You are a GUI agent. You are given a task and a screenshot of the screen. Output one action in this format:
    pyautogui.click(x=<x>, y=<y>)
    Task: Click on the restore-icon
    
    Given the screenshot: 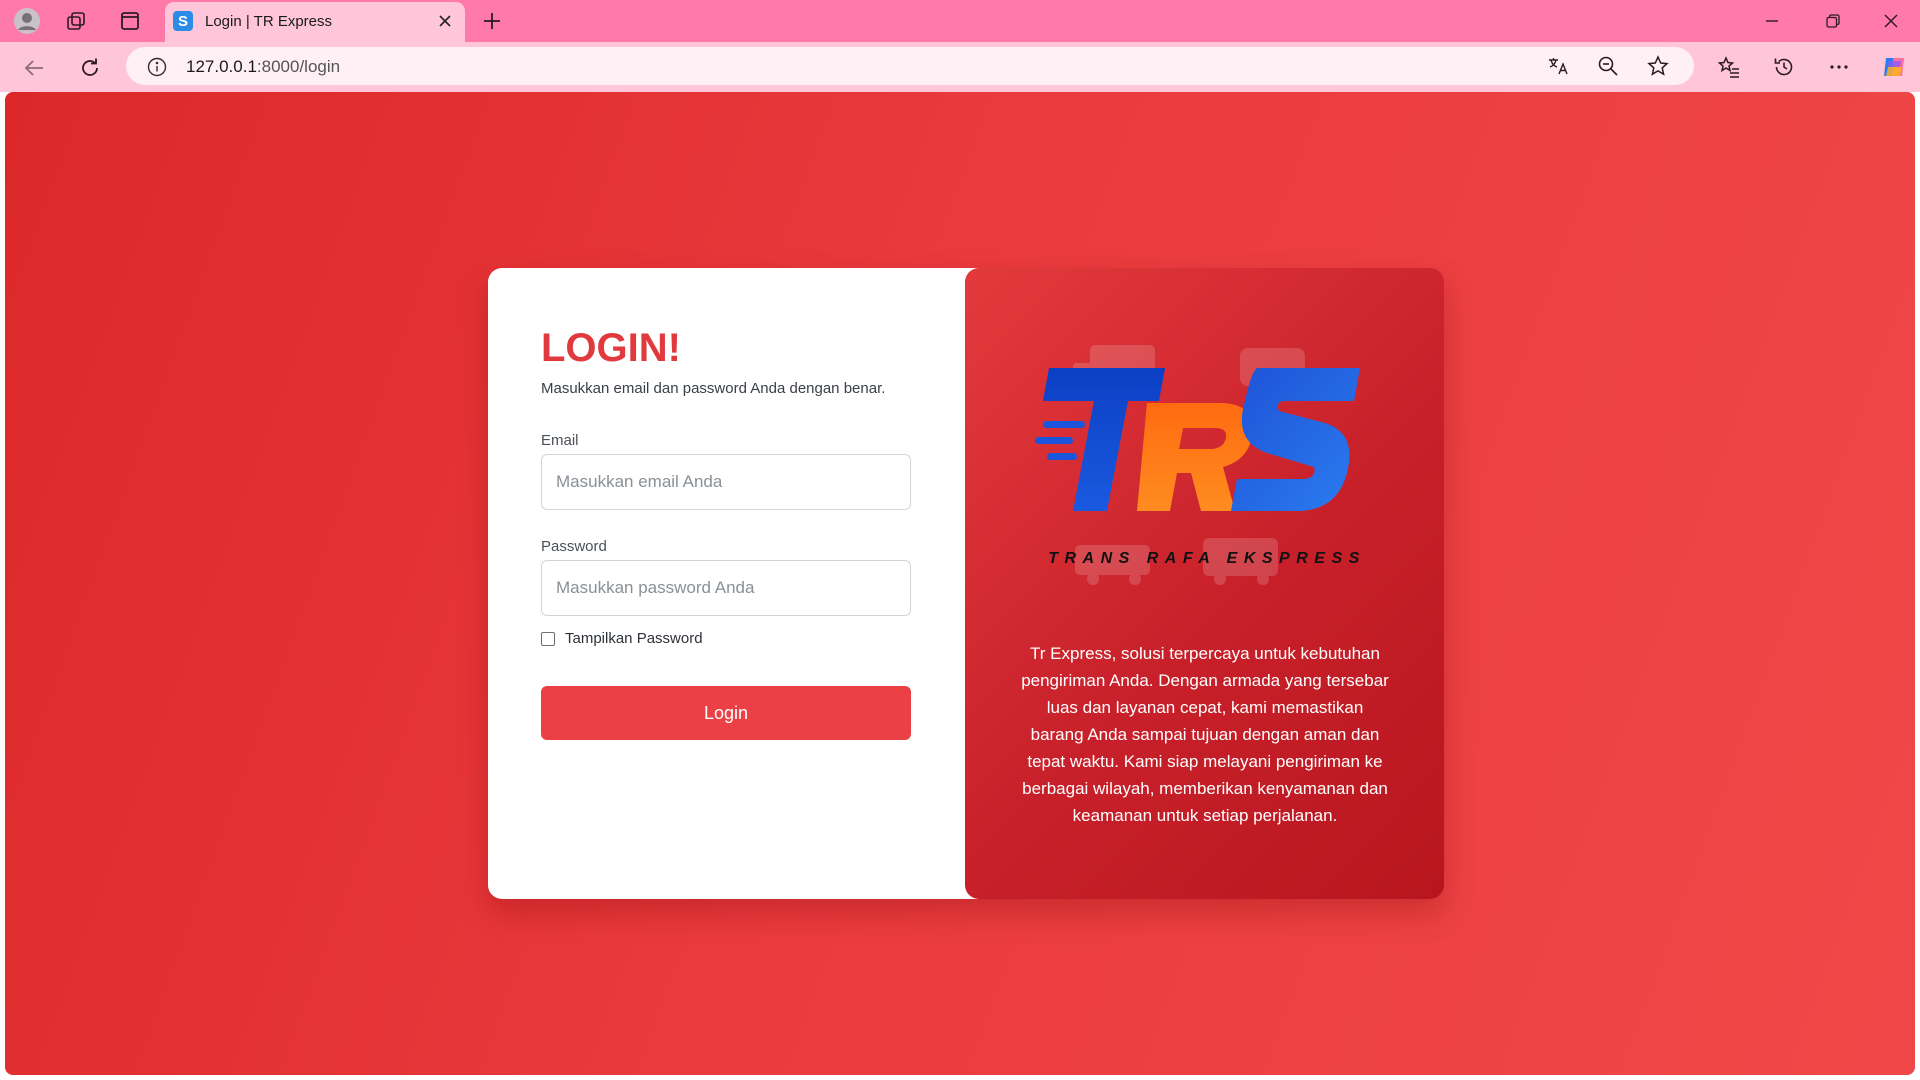 What is the action you would take?
    pyautogui.click(x=1833, y=21)
    